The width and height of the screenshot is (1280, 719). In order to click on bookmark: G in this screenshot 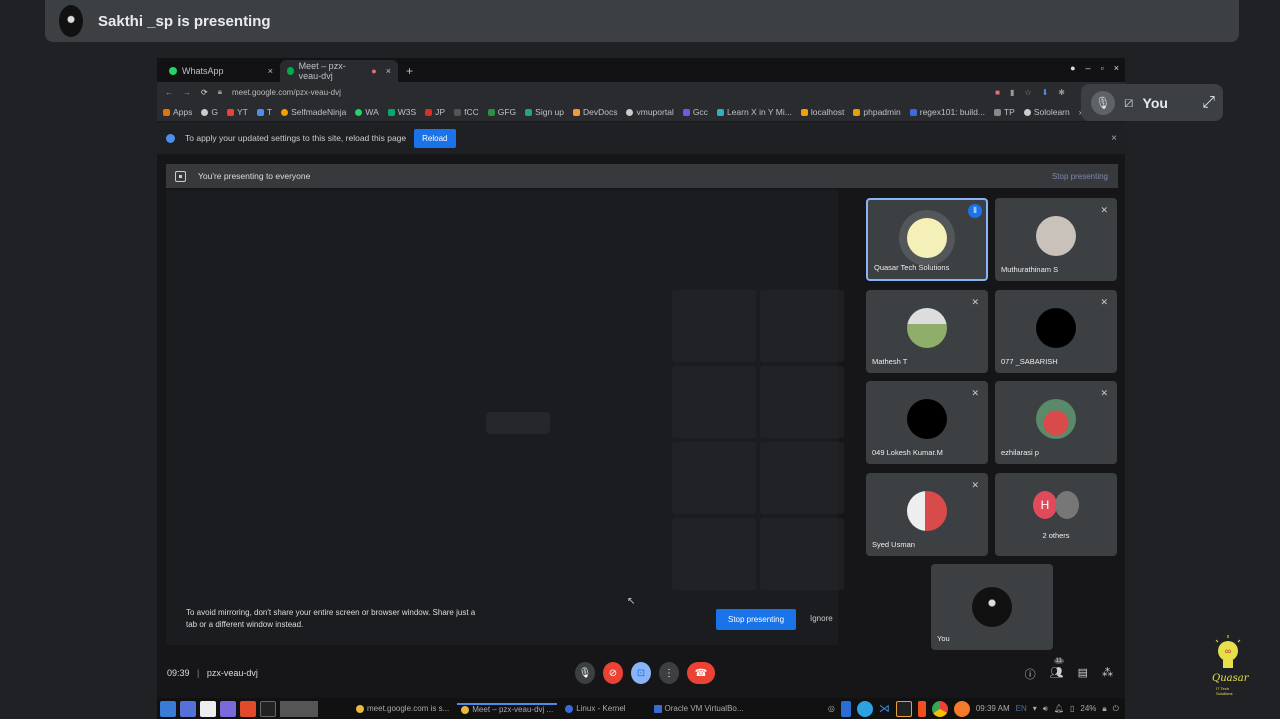, I will do `click(209, 112)`.